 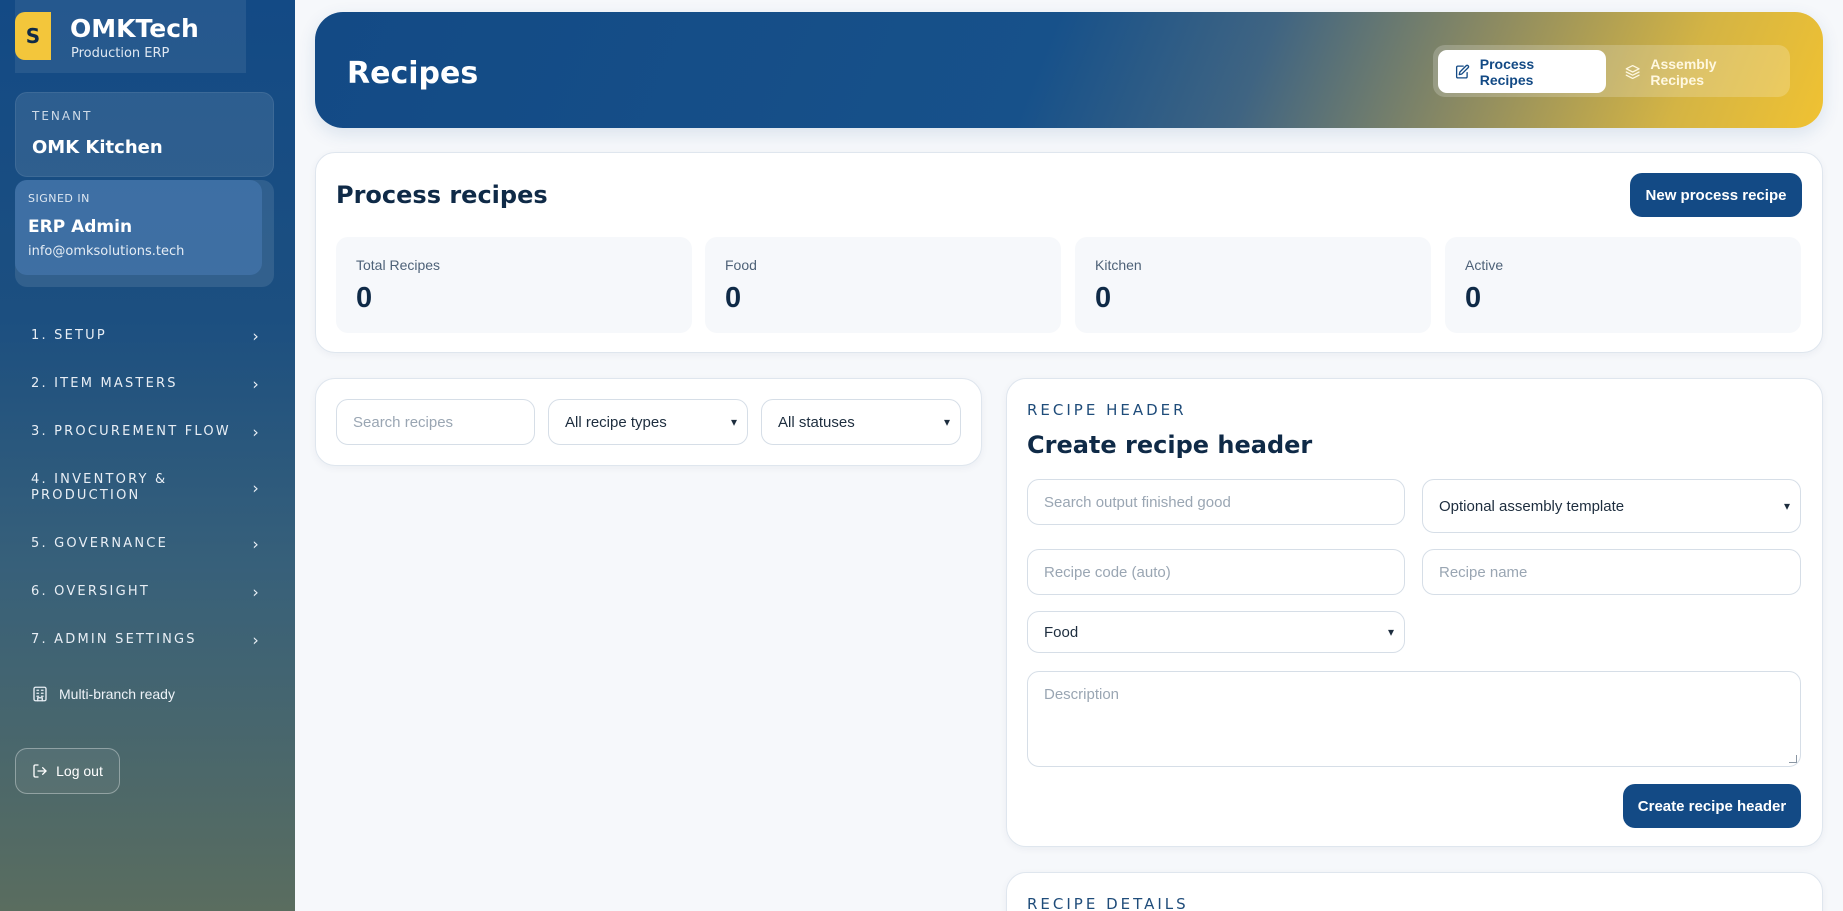 I want to click on nav-item-label: 7. ADMIN SETTINGS, so click(x=114, y=639).